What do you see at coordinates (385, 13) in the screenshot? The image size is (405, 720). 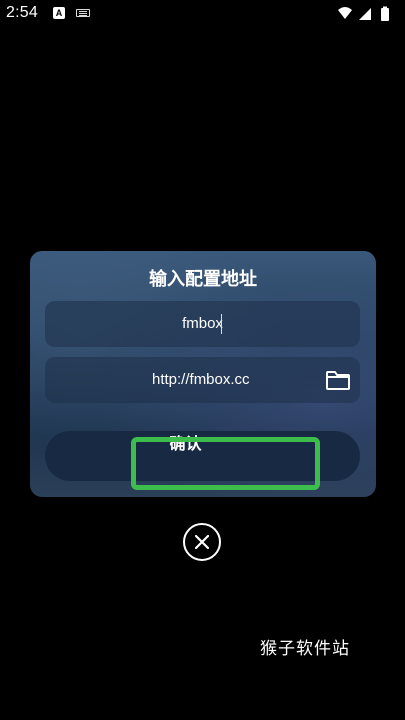 I see `battery-icon` at bounding box center [385, 13].